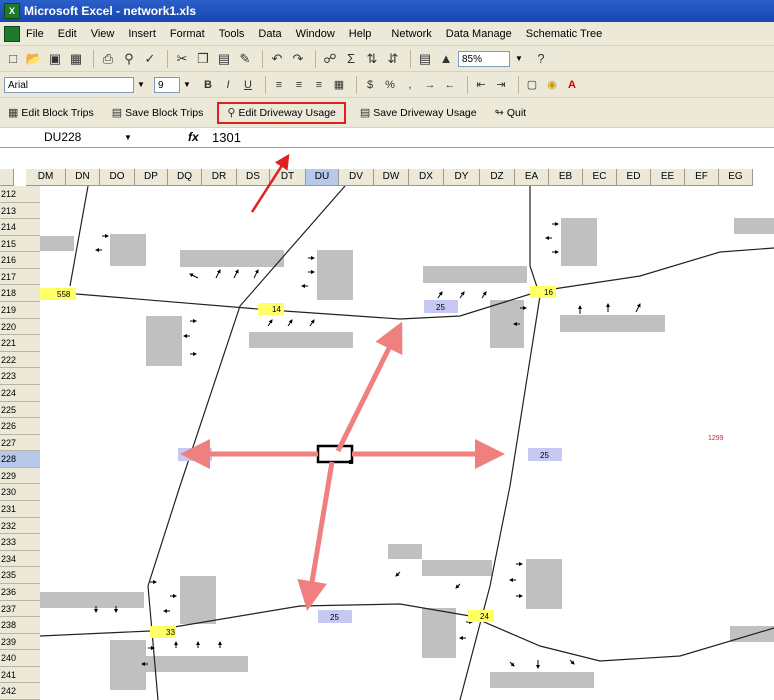  I want to click on menu-network: Network, so click(411, 34).